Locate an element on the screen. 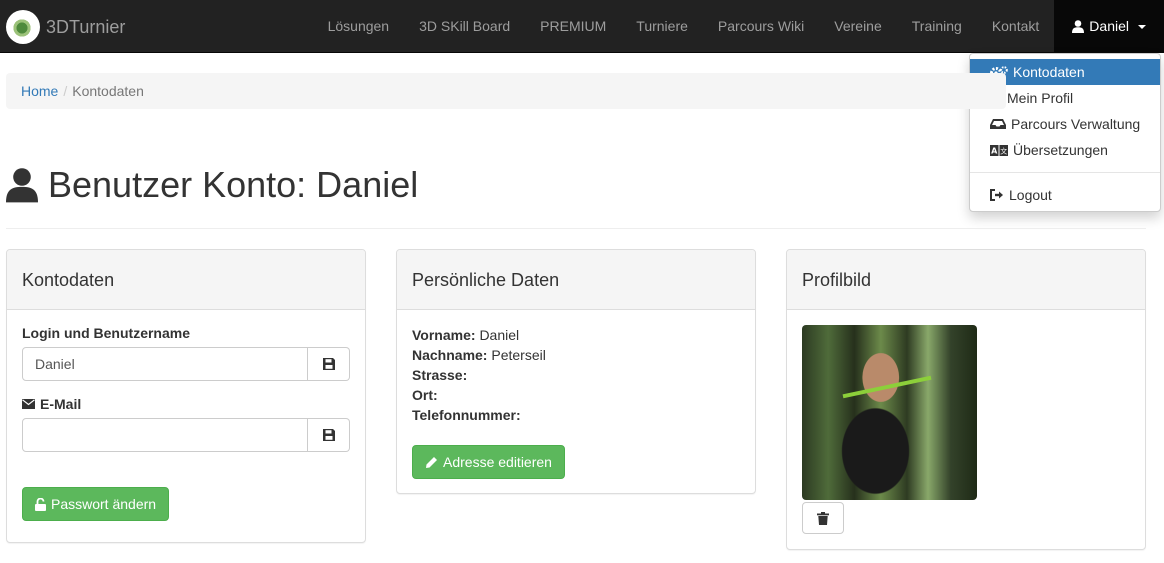 This screenshot has width=1164, height=563. field-key: Nachname: is located at coordinates (450, 355).